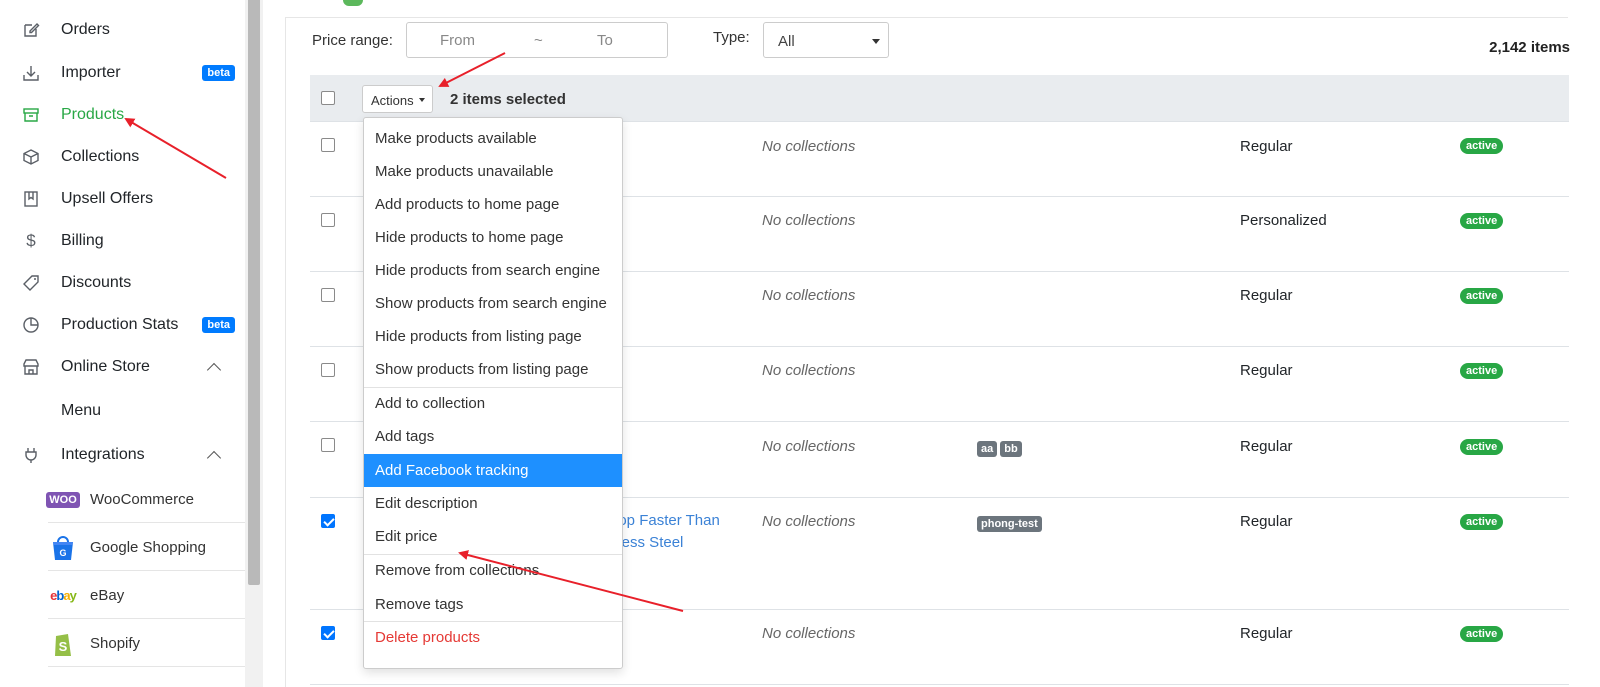 This screenshot has height=687, width=1600. Describe the element at coordinates (100, 156) in the screenshot. I see `sidebar-item-label: Collections` at that location.